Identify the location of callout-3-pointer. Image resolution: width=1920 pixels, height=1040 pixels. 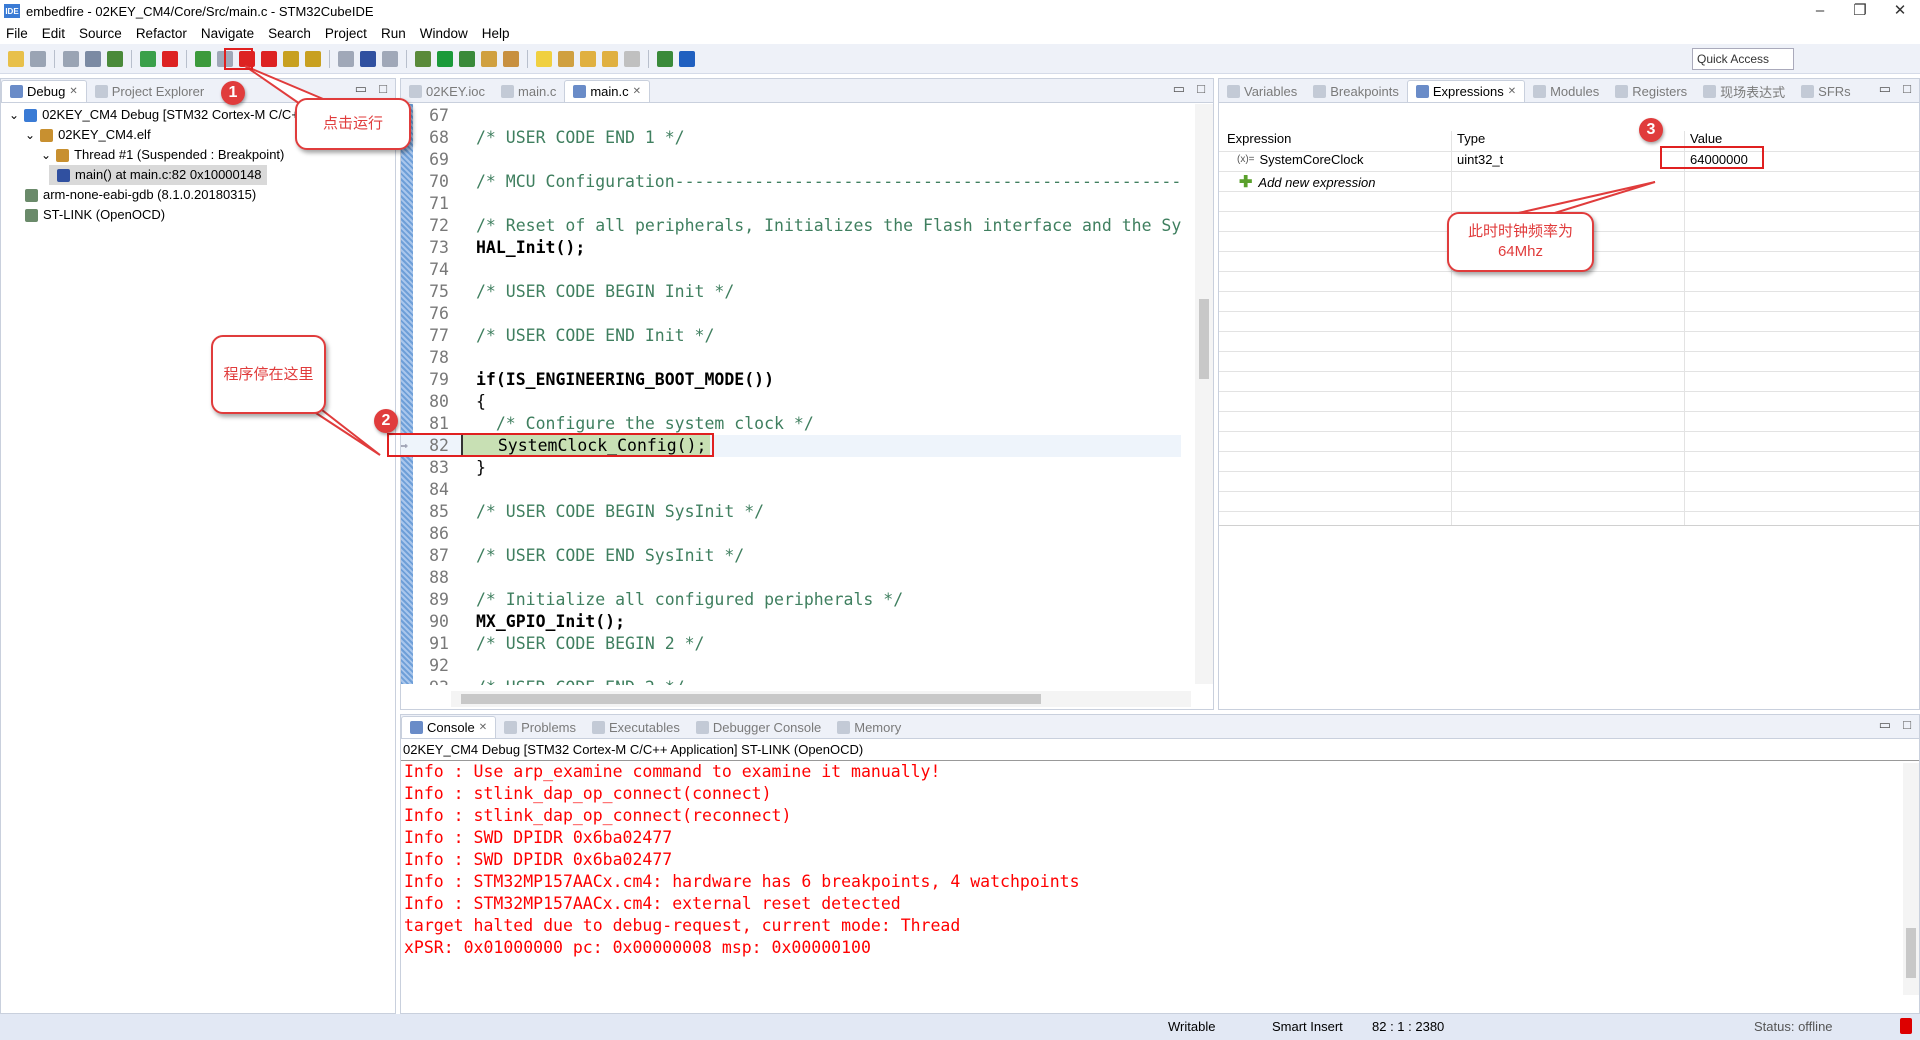
(1580, 199).